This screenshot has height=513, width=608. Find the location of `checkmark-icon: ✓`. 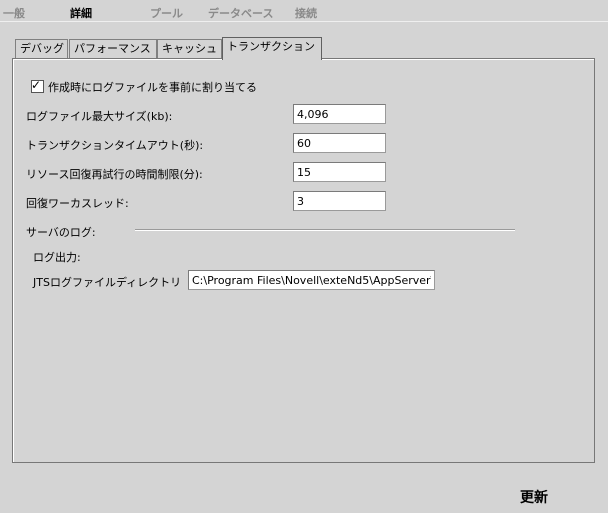

checkmark-icon: ✓ is located at coordinates (36, 85).